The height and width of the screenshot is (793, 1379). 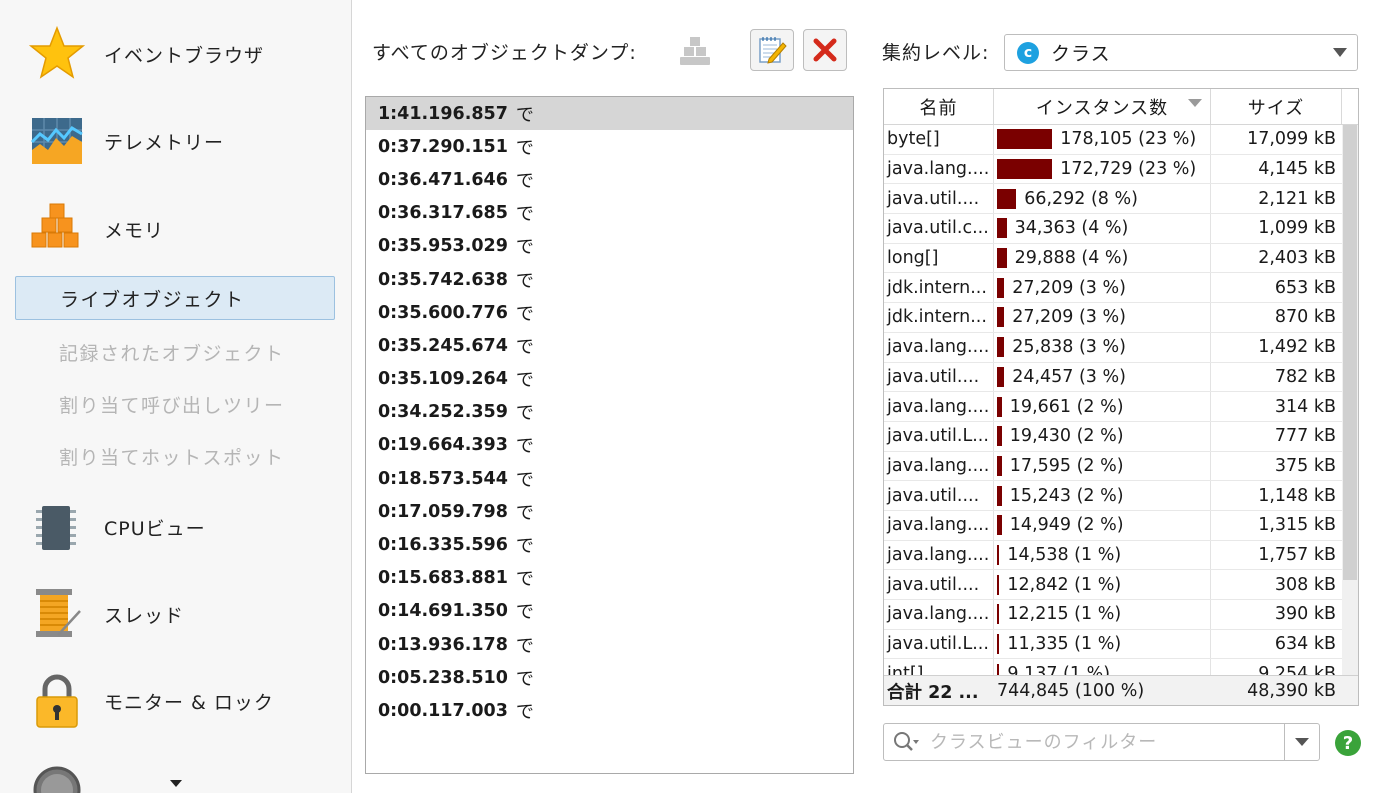 I want to click on nav-label: メモリ, so click(x=134, y=230).